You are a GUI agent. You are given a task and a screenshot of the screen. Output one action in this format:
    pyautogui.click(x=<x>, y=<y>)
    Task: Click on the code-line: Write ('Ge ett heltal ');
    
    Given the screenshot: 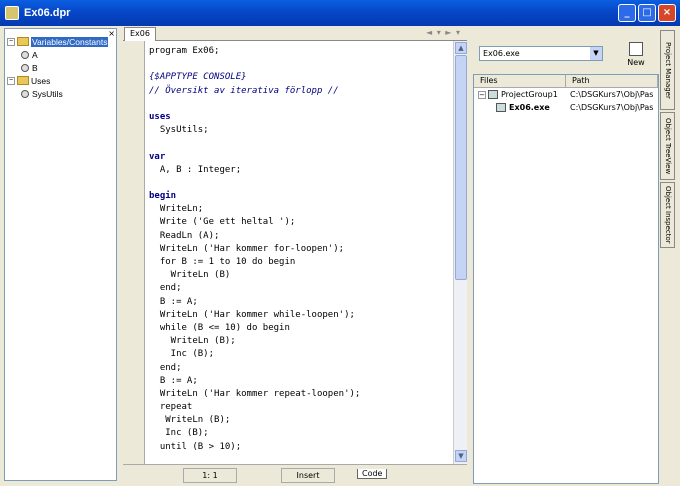 What is the action you would take?
    pyautogui.click(x=222, y=222)
    